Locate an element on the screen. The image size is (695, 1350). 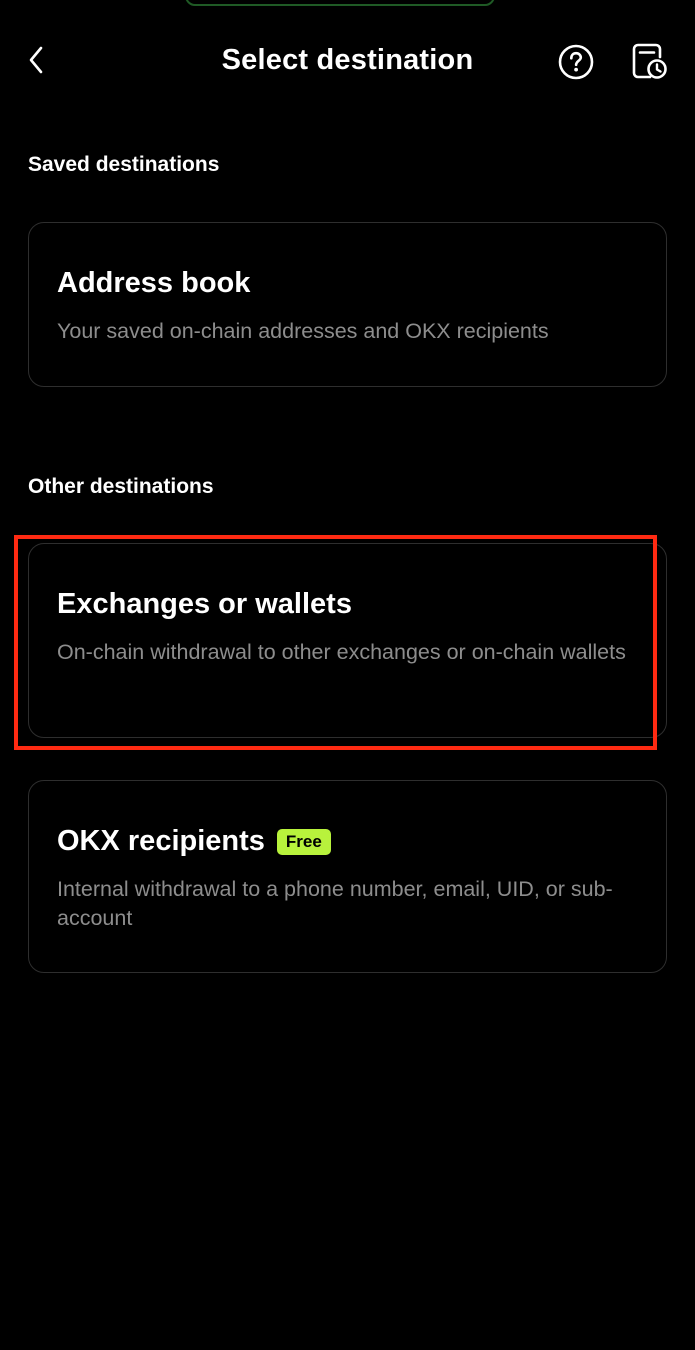
help-button is located at coordinates (576, 64).